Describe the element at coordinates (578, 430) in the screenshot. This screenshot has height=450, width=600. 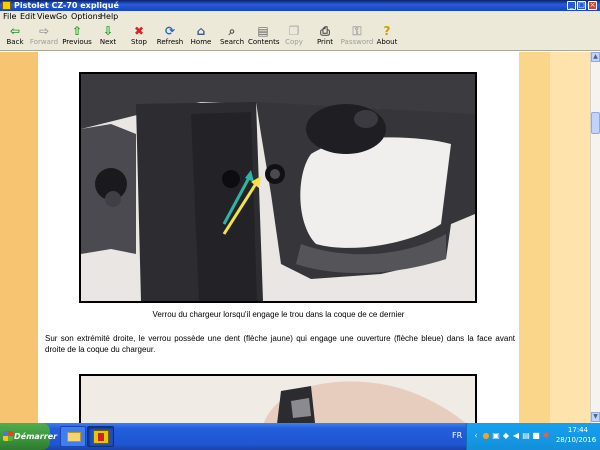
I see `clock-time: 17:44` at that location.